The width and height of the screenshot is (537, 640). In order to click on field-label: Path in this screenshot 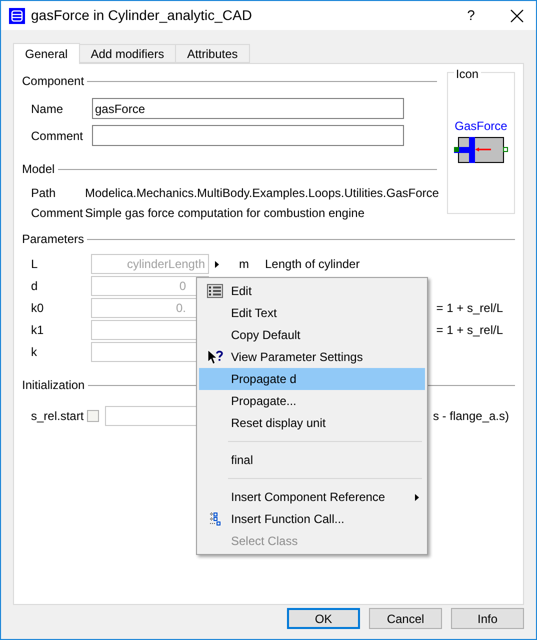, I will do `click(44, 193)`.